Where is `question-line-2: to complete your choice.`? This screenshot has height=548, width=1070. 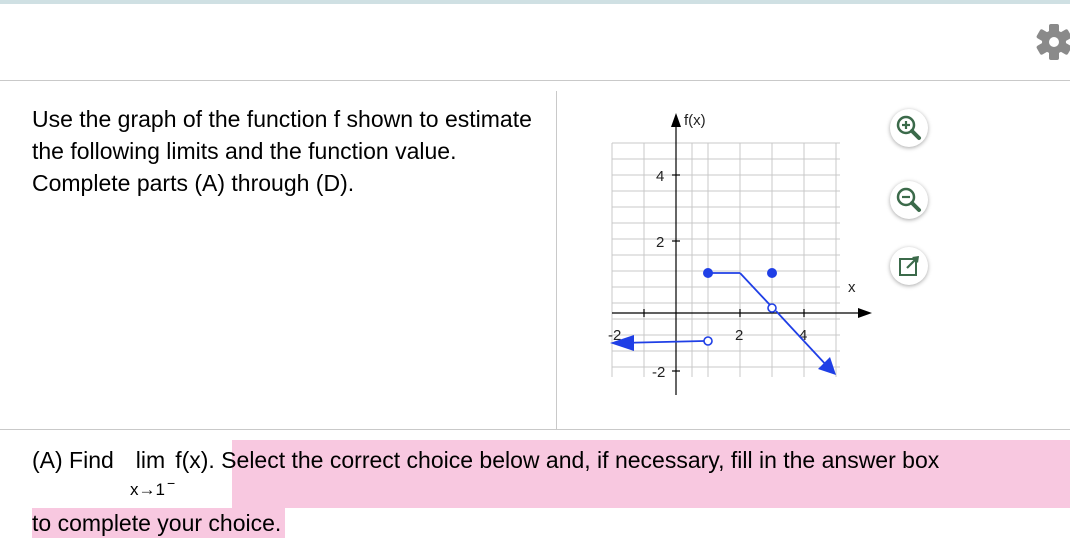 question-line-2: to complete your choice. is located at coordinates (159, 523).